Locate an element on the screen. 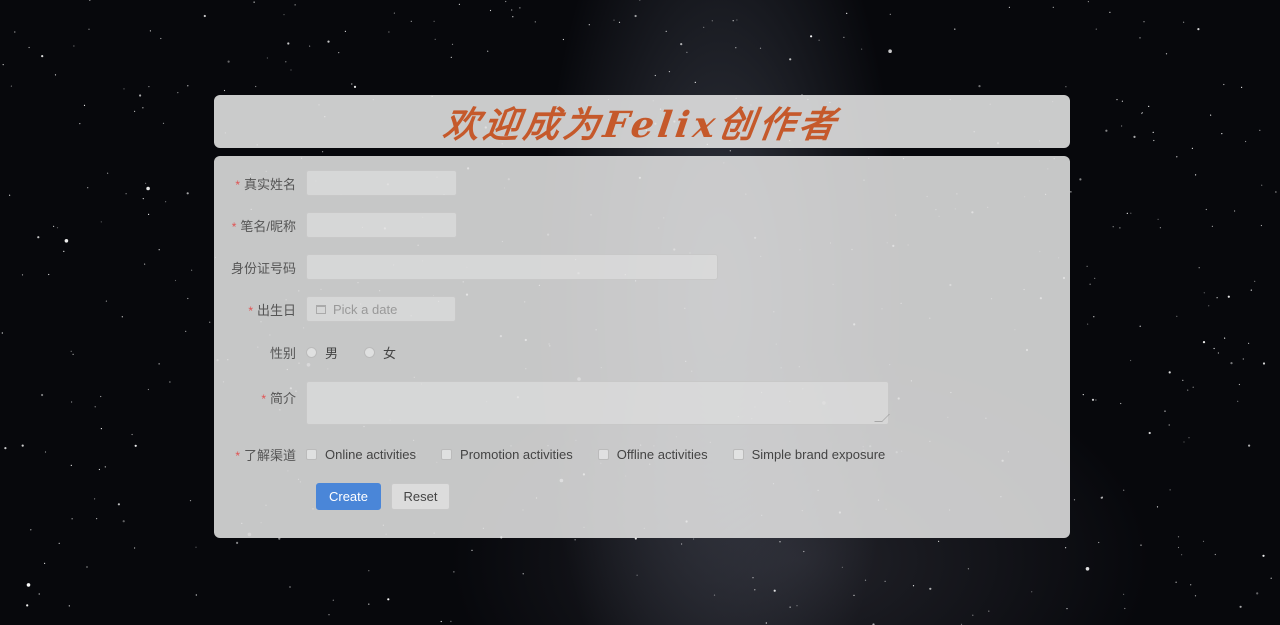  page-title: 欢迎成为Felix创作者 is located at coordinates (641, 124).